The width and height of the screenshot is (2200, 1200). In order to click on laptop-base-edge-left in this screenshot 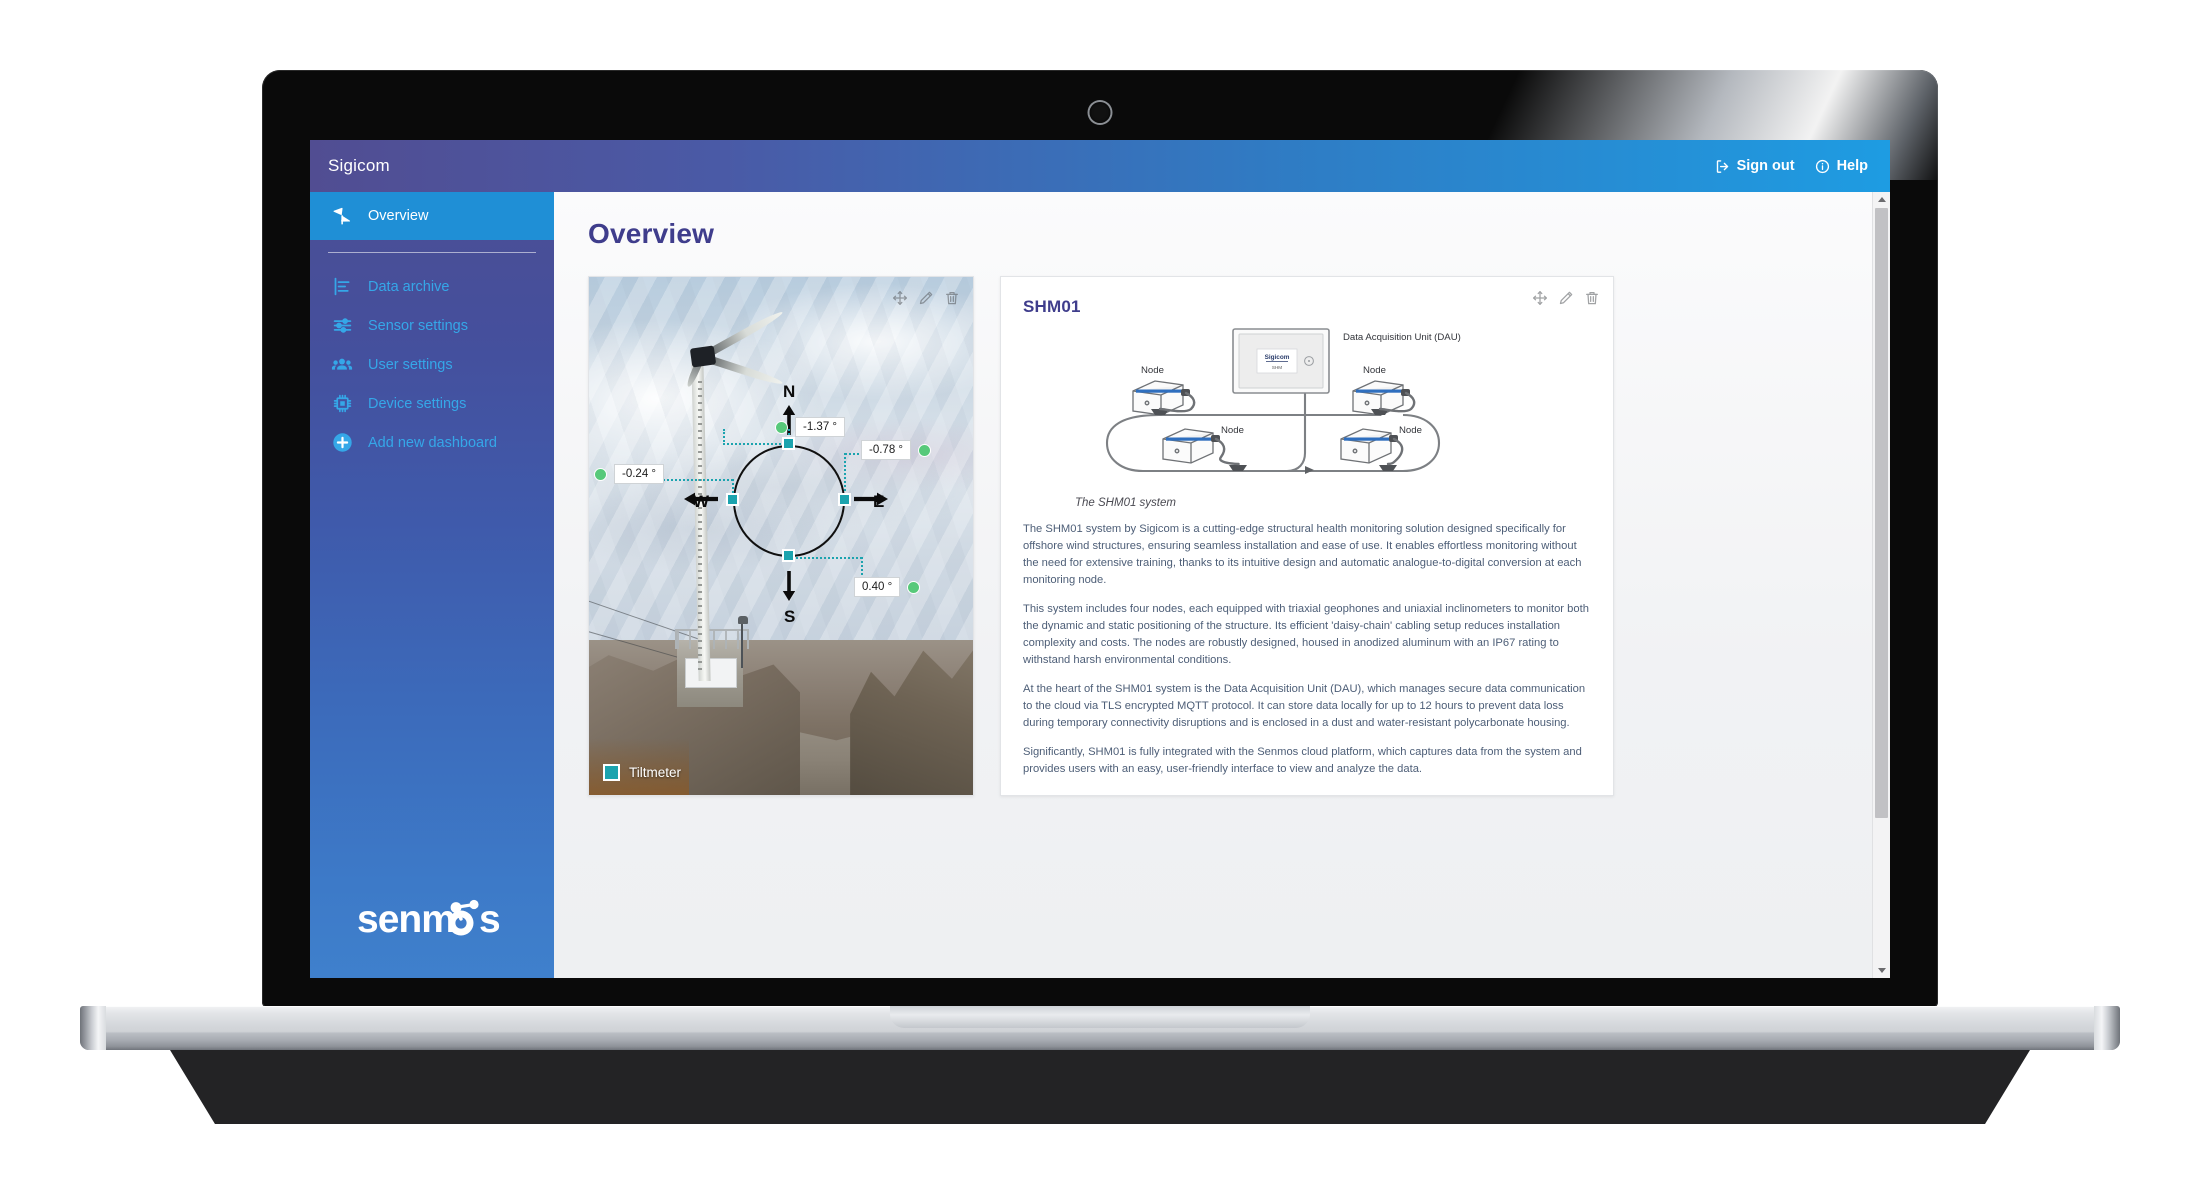, I will do `click(93, 1028)`.